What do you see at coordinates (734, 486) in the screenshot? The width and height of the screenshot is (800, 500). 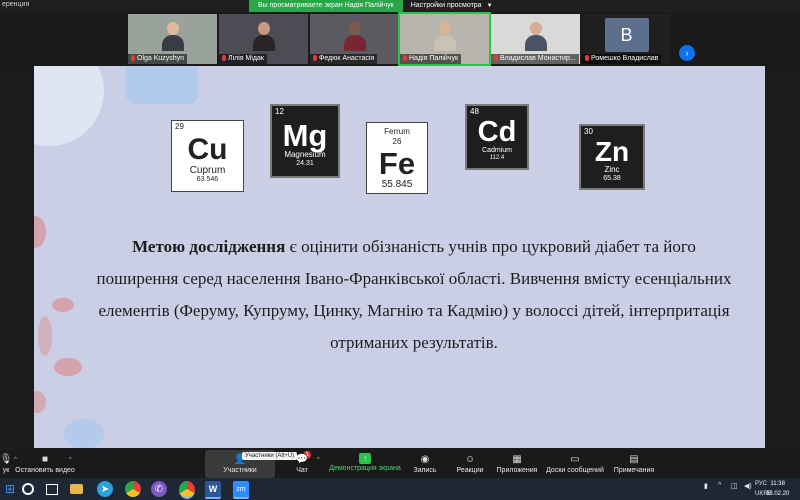 I see `network-icon: ◫` at bounding box center [734, 486].